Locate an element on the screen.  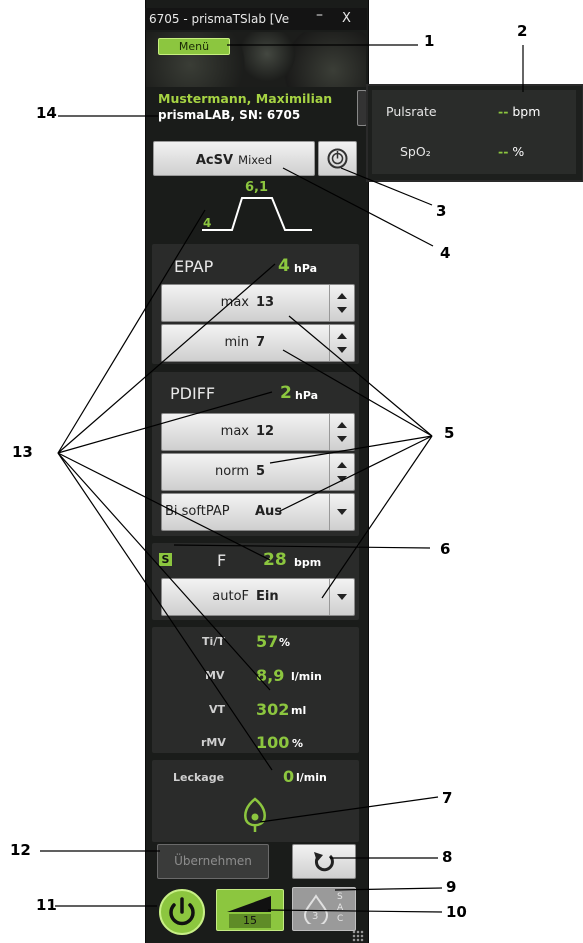
callout-number: 8 is located at coordinates (447, 857).